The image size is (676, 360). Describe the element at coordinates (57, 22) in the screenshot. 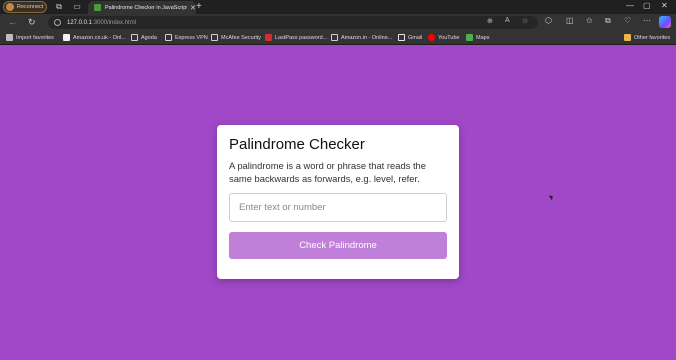

I see `site-info-icon` at that location.